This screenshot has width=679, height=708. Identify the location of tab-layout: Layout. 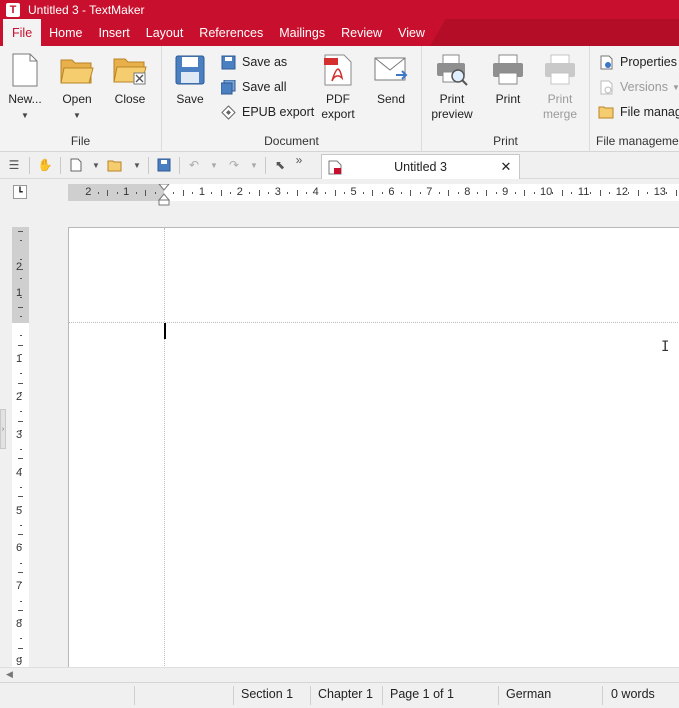
(165, 32).